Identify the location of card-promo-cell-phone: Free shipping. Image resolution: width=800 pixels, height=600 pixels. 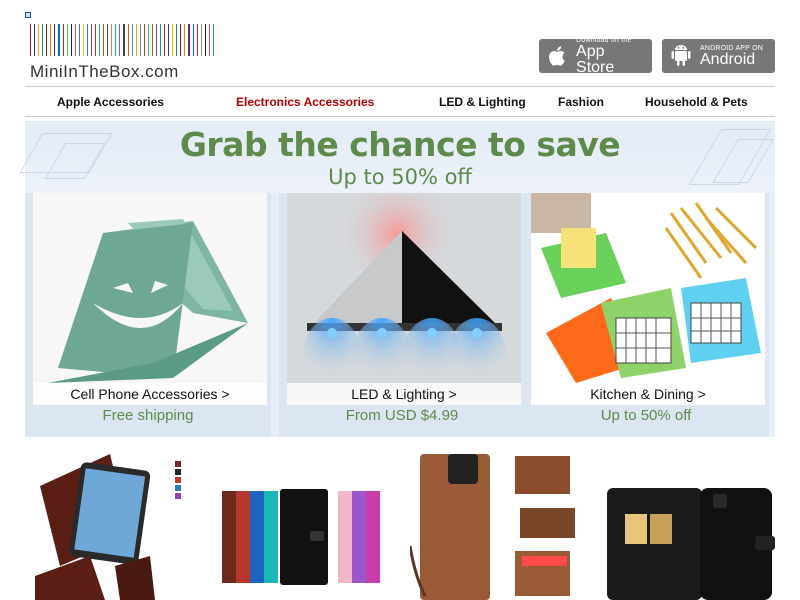
(148, 415).